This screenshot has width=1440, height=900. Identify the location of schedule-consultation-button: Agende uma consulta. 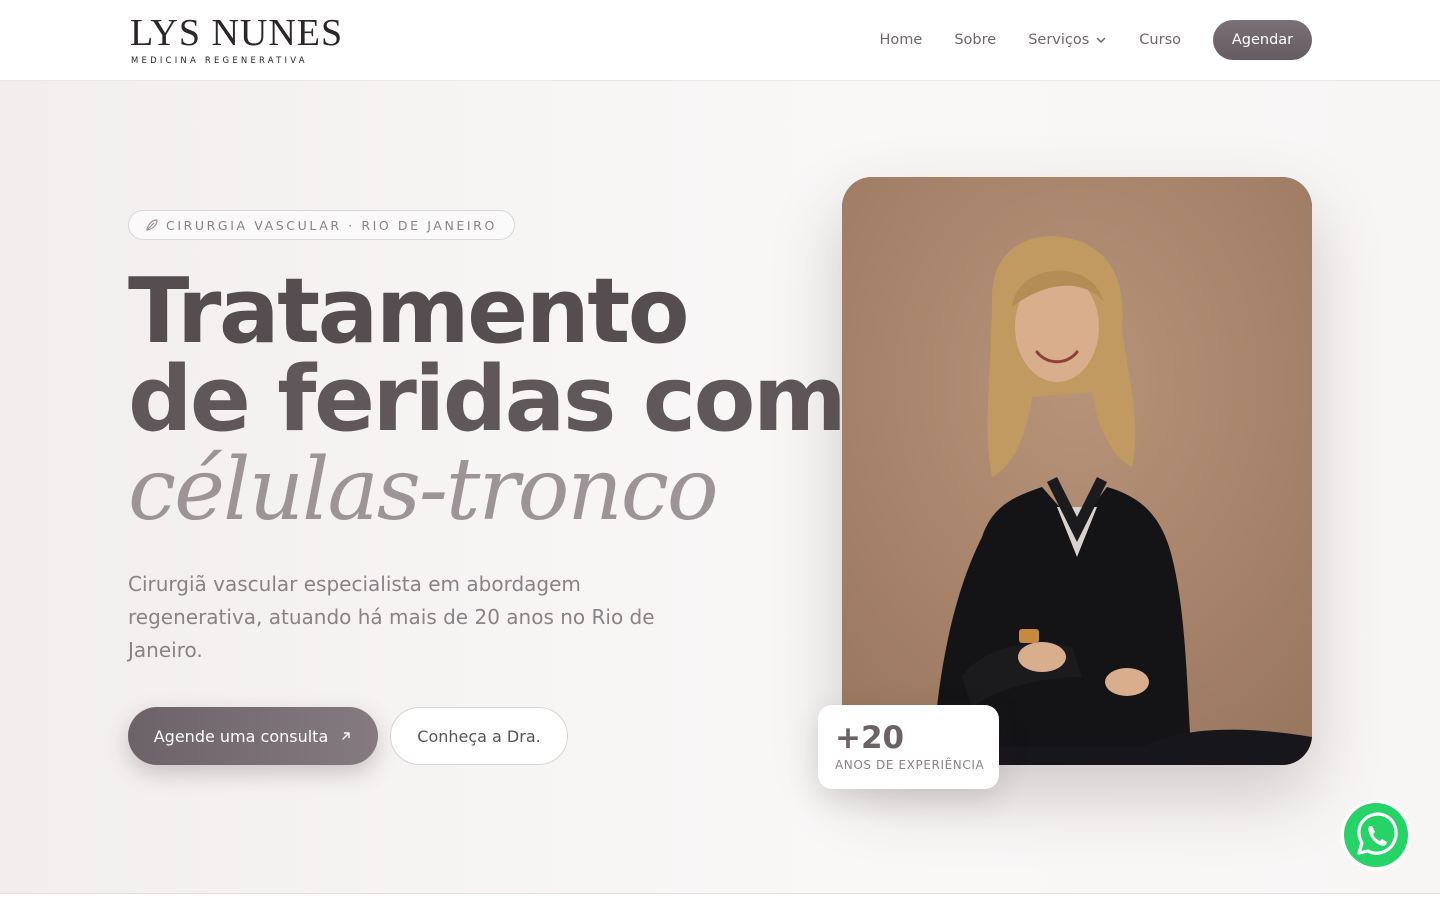
(253, 736).